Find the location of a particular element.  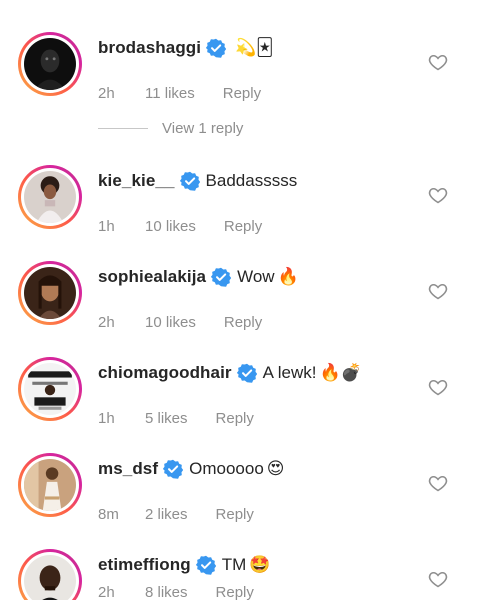

comment-likes: 11 likes is located at coordinates (170, 93).